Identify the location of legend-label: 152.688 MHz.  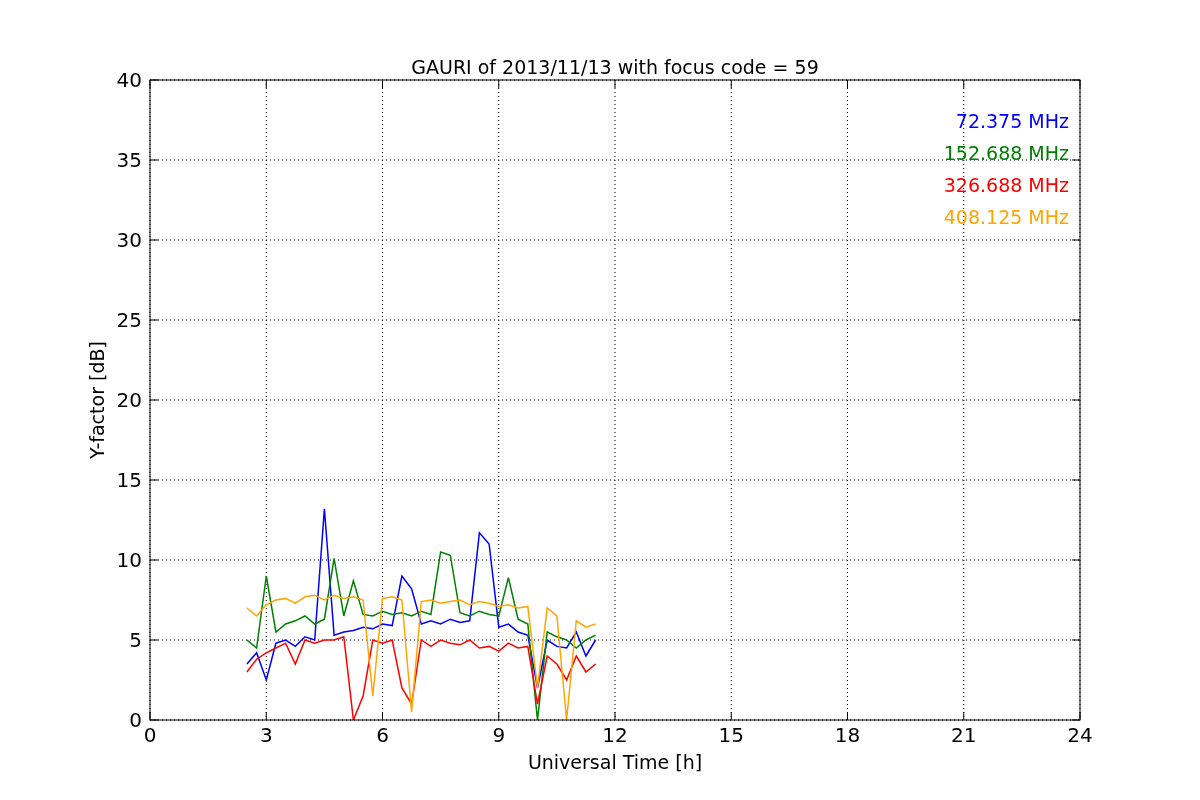
(1006, 153).